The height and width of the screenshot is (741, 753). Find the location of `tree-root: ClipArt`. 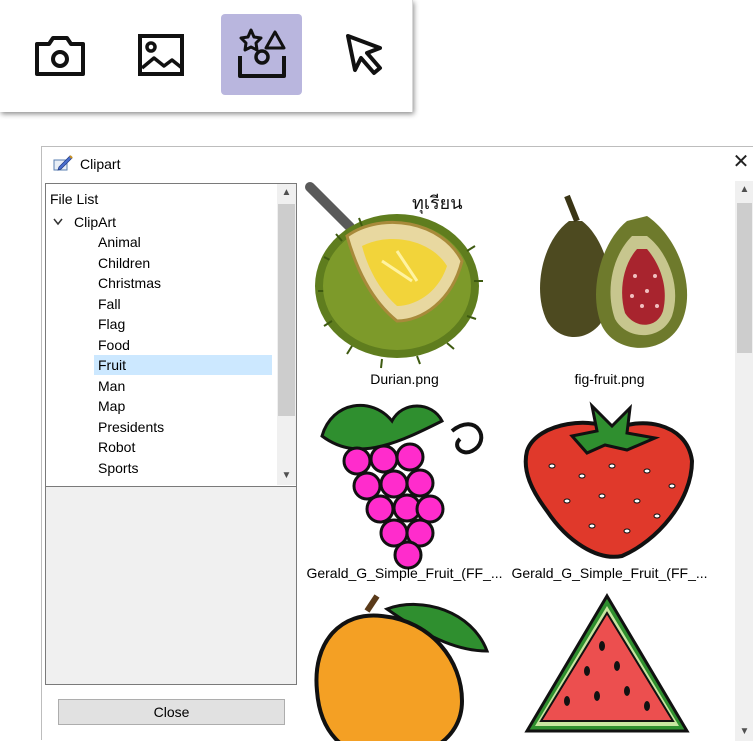

tree-root: ClipArt is located at coordinates (84, 222).